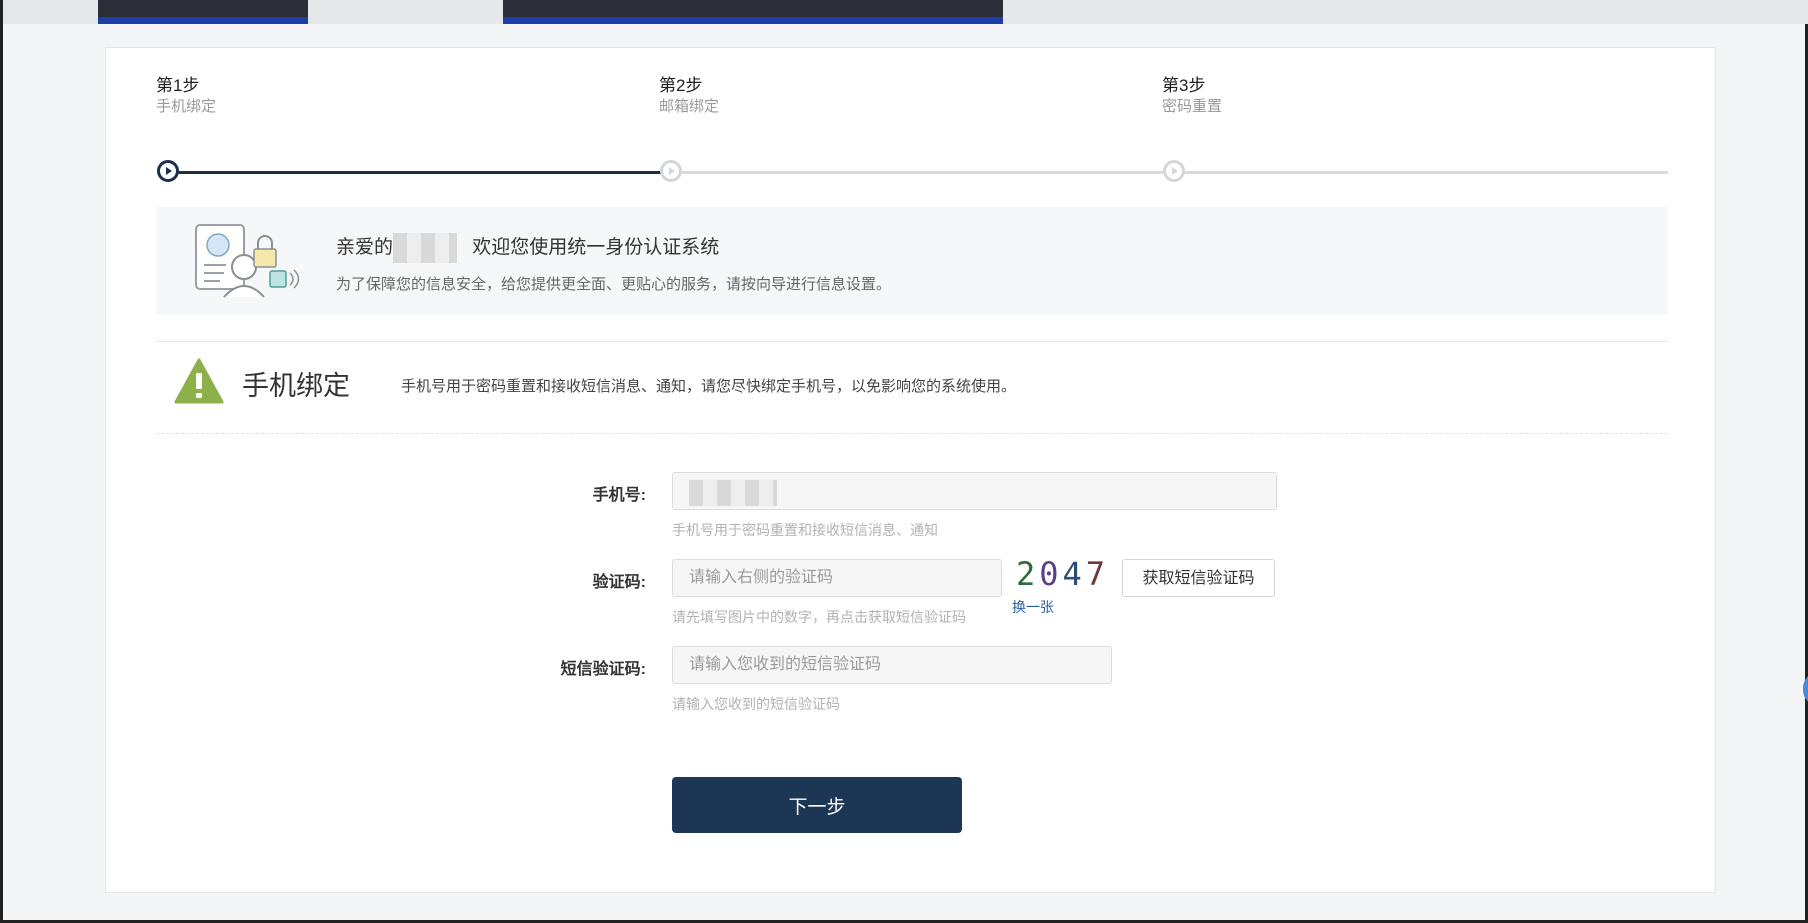 The width and height of the screenshot is (1808, 923). I want to click on captcha-digit: 0, so click(1051, 574).